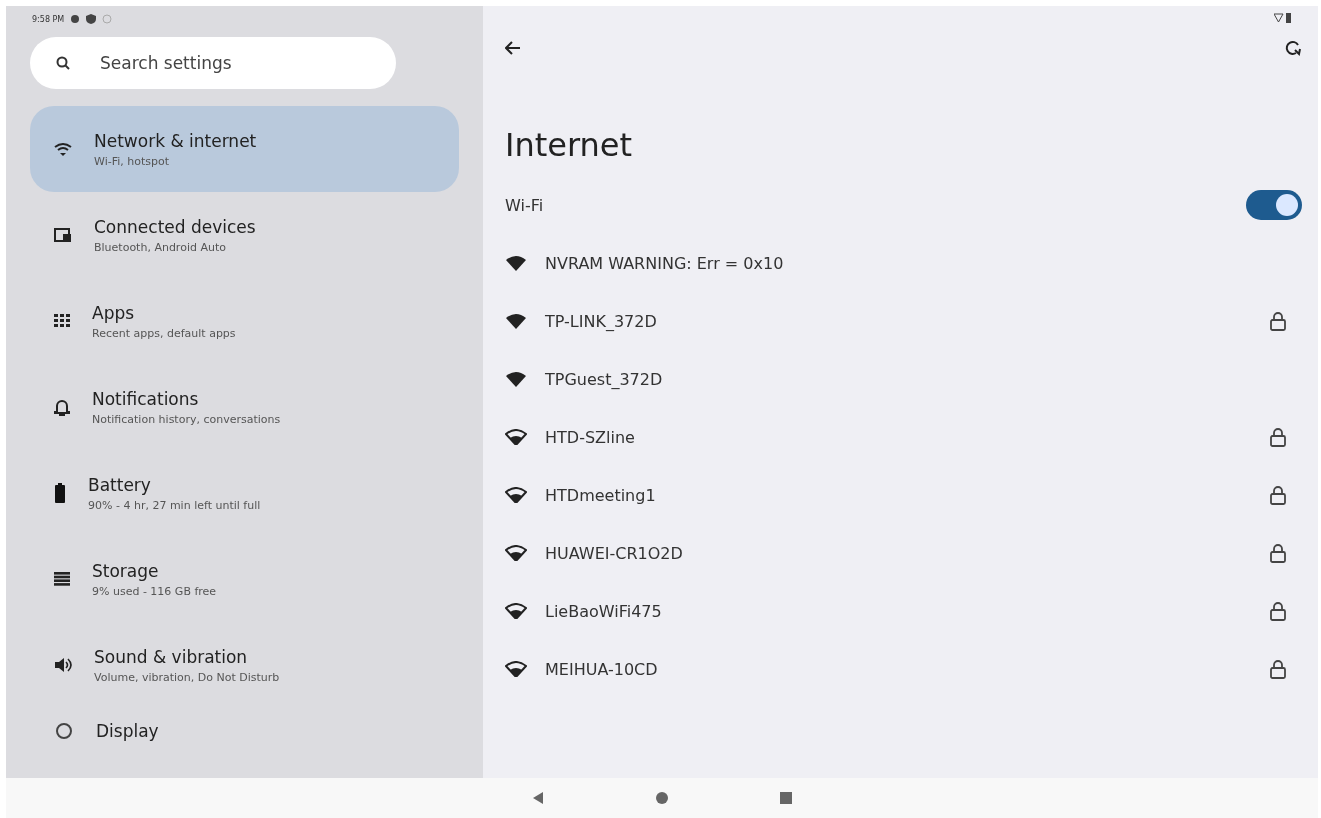 The image size is (1321, 818). I want to click on item-title: Notifications, so click(146, 398).